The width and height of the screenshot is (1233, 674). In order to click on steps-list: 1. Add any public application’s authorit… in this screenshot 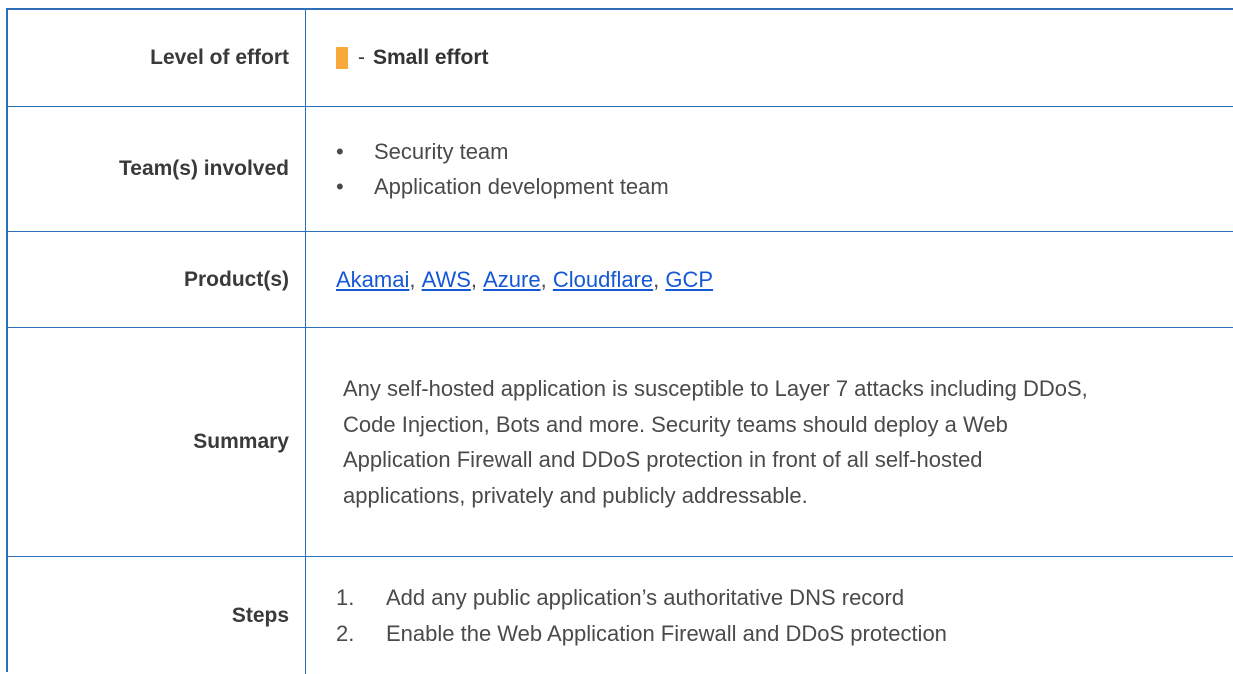, I will do `click(641, 616)`.